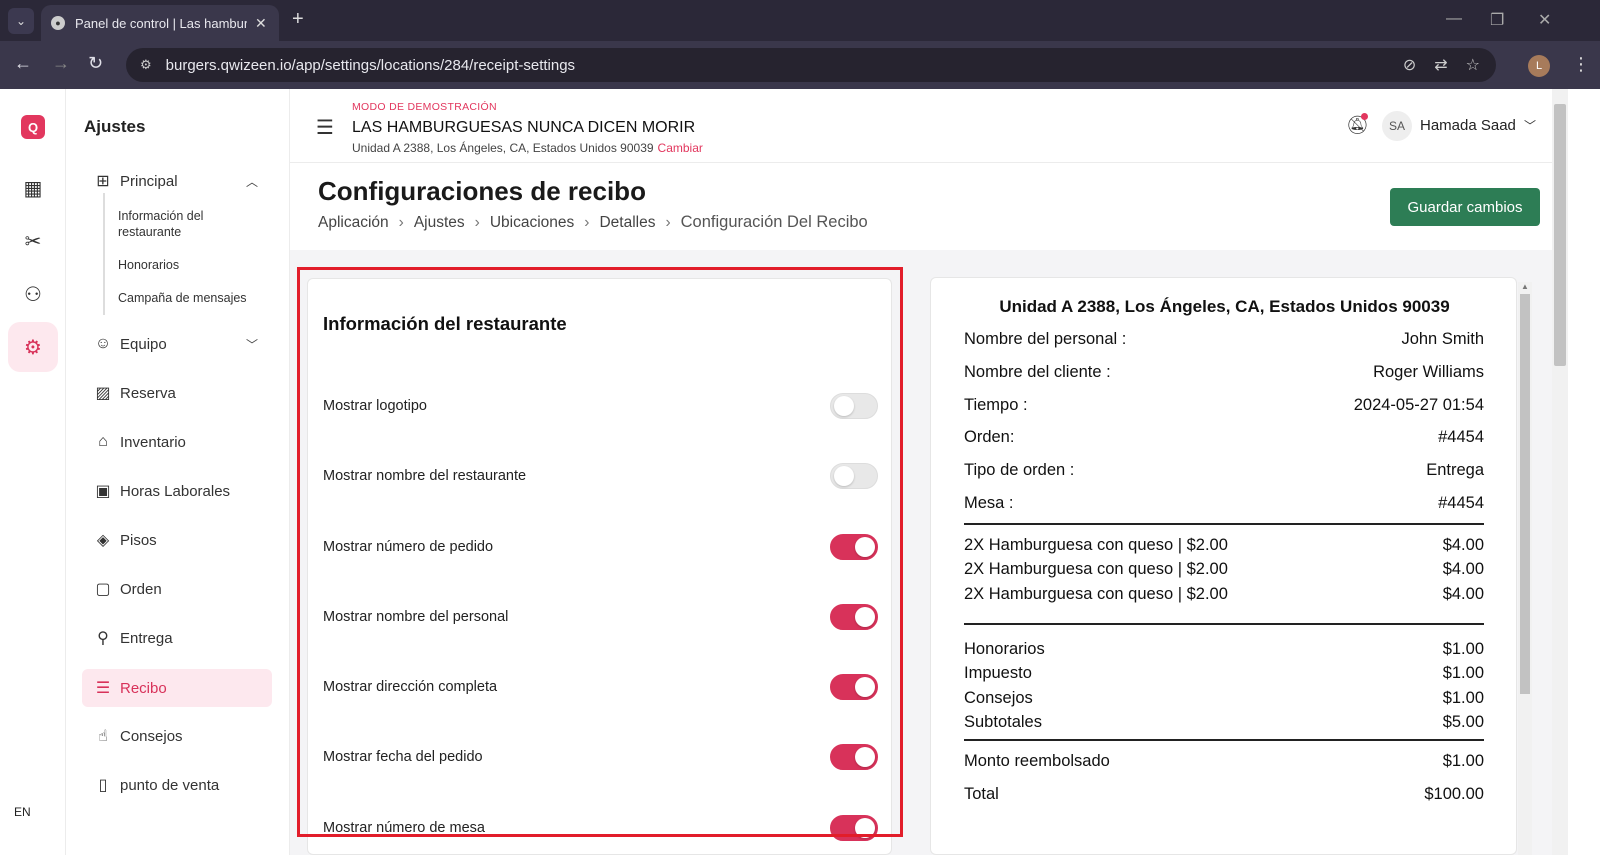  What do you see at coordinates (854, 687) in the screenshot?
I see `show-full-address-switch` at bounding box center [854, 687].